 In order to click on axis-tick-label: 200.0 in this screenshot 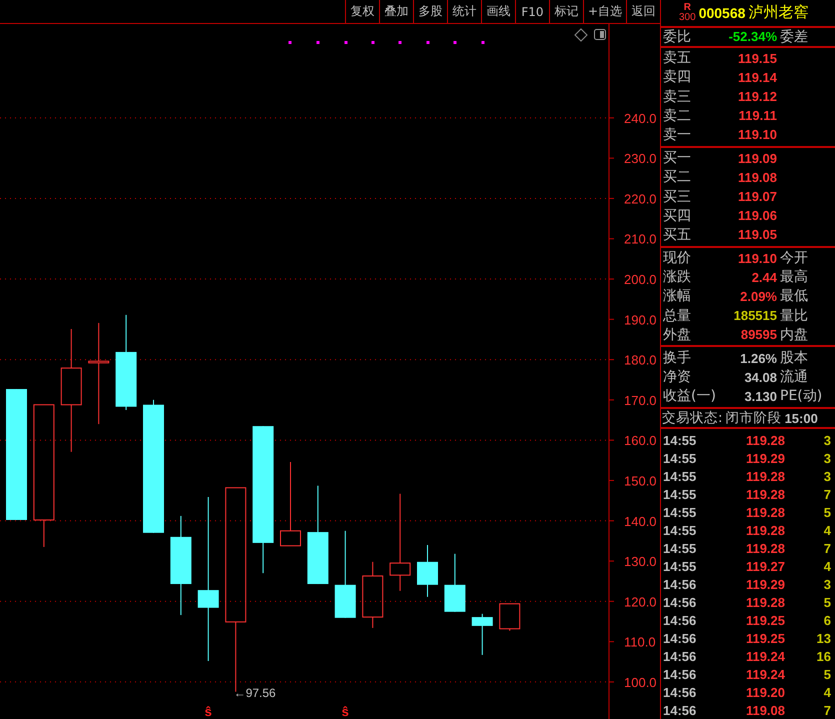, I will do `click(632, 280)`.